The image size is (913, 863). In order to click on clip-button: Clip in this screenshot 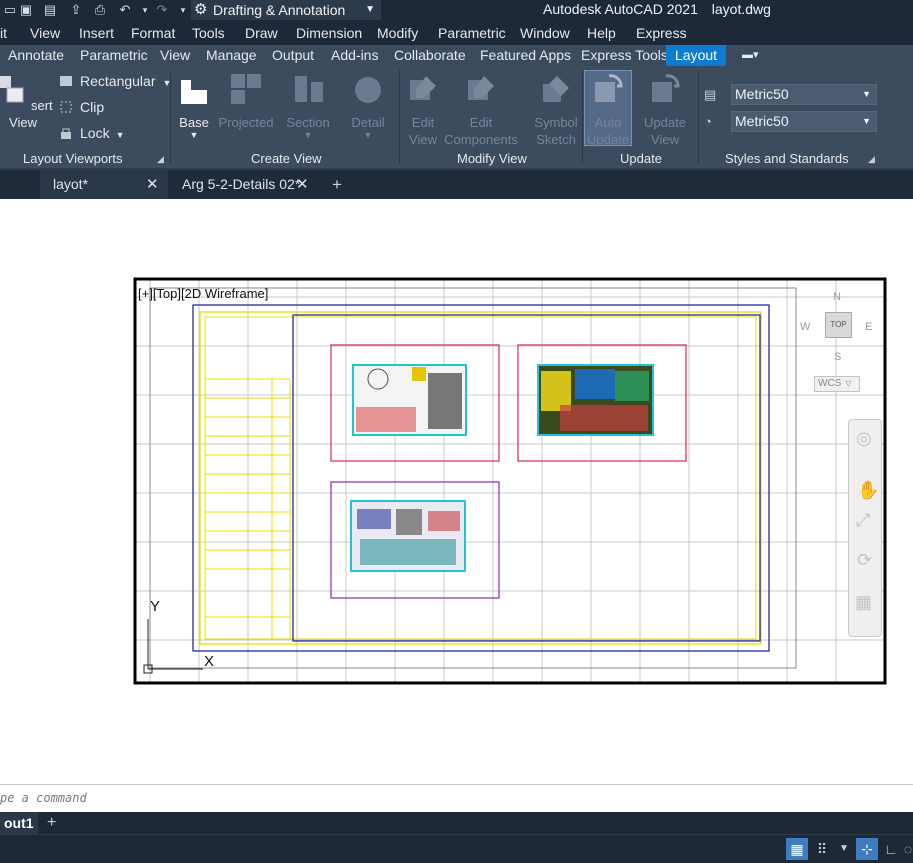, I will do `click(81, 107)`.